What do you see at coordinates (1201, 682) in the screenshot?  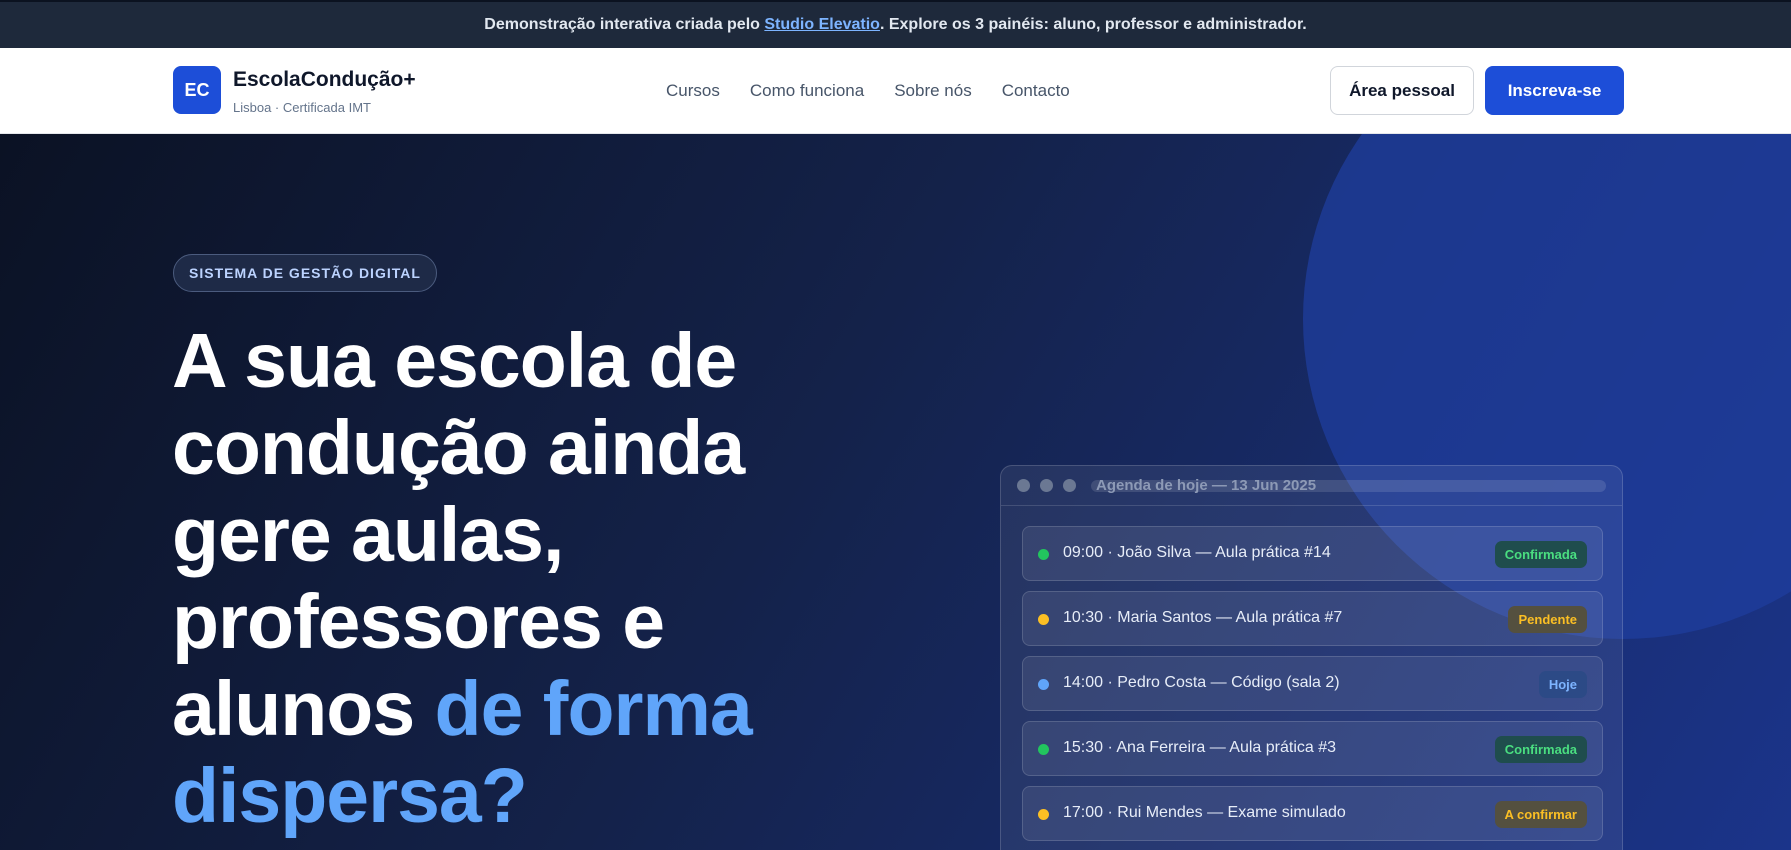 I see `agenda-row-text: 14:00 · Pedro Costa — Código (sala 2)` at bounding box center [1201, 682].